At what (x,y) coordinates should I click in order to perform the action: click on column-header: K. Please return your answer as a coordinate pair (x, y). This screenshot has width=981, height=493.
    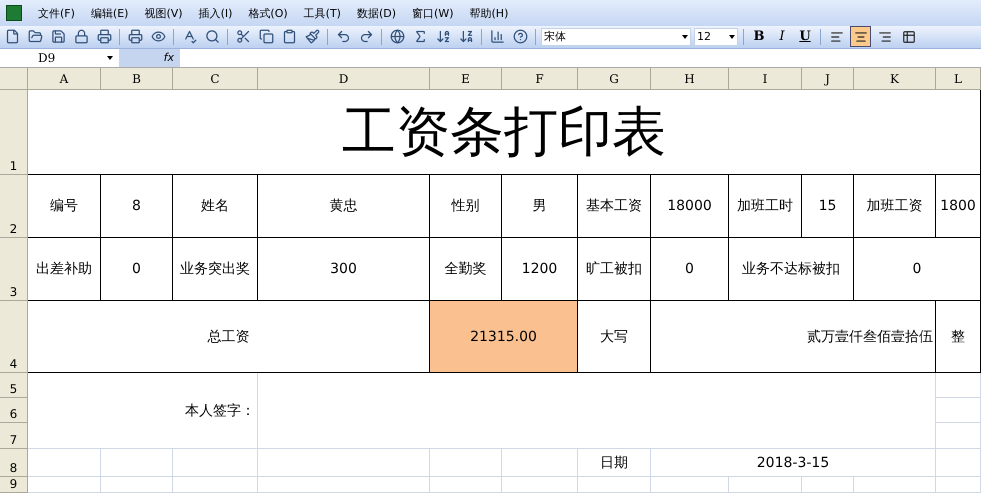
    Looking at the image, I should click on (895, 79).